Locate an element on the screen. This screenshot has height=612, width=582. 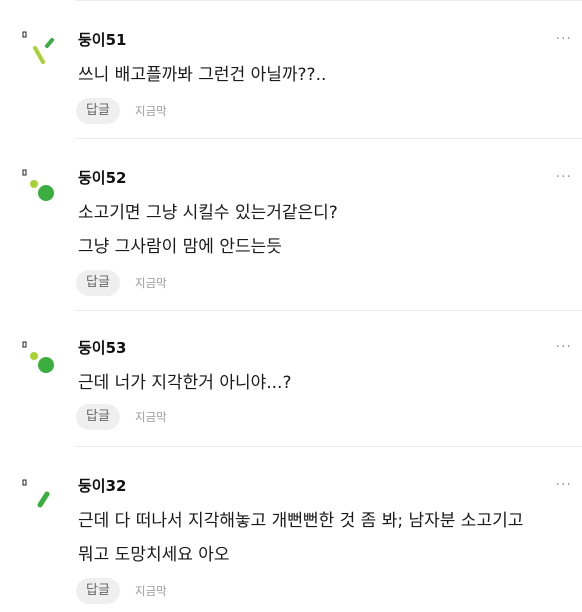
comment-nickname: 둥이32 is located at coordinates (102, 486).